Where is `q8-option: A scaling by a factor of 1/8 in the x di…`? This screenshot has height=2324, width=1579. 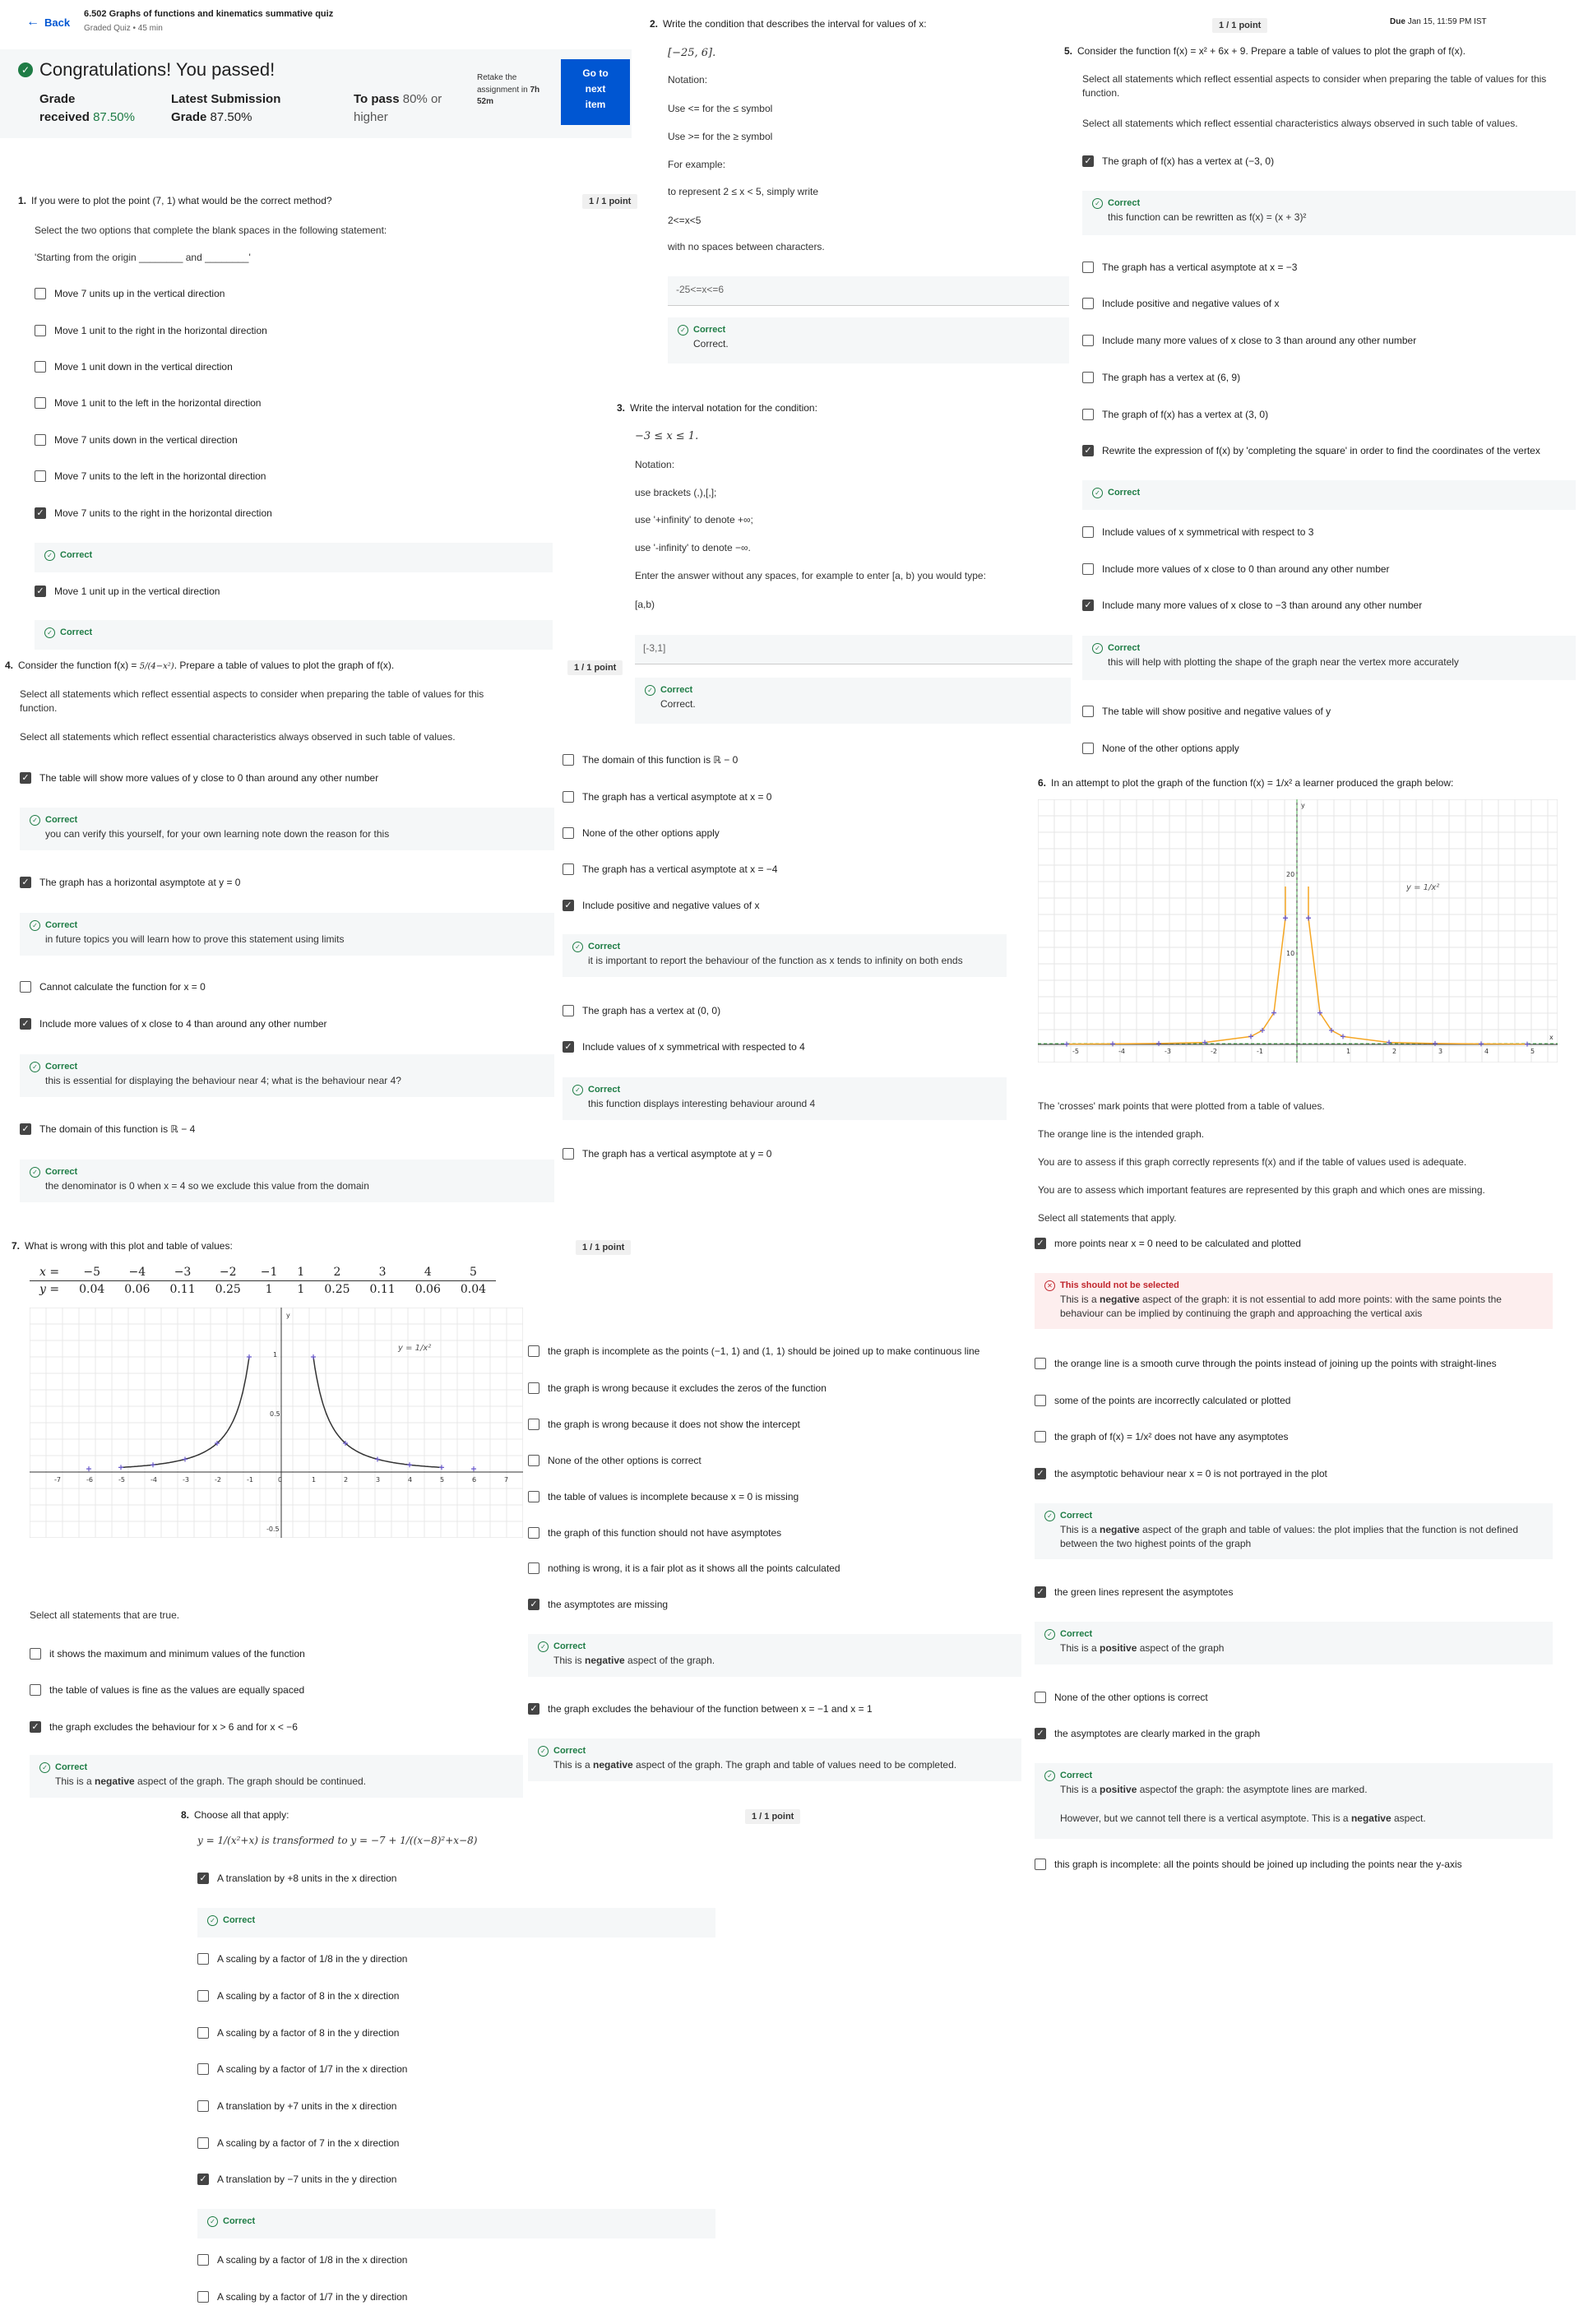
q8-option: A scaling by a factor of 1/8 in the x di… is located at coordinates (302, 2260).